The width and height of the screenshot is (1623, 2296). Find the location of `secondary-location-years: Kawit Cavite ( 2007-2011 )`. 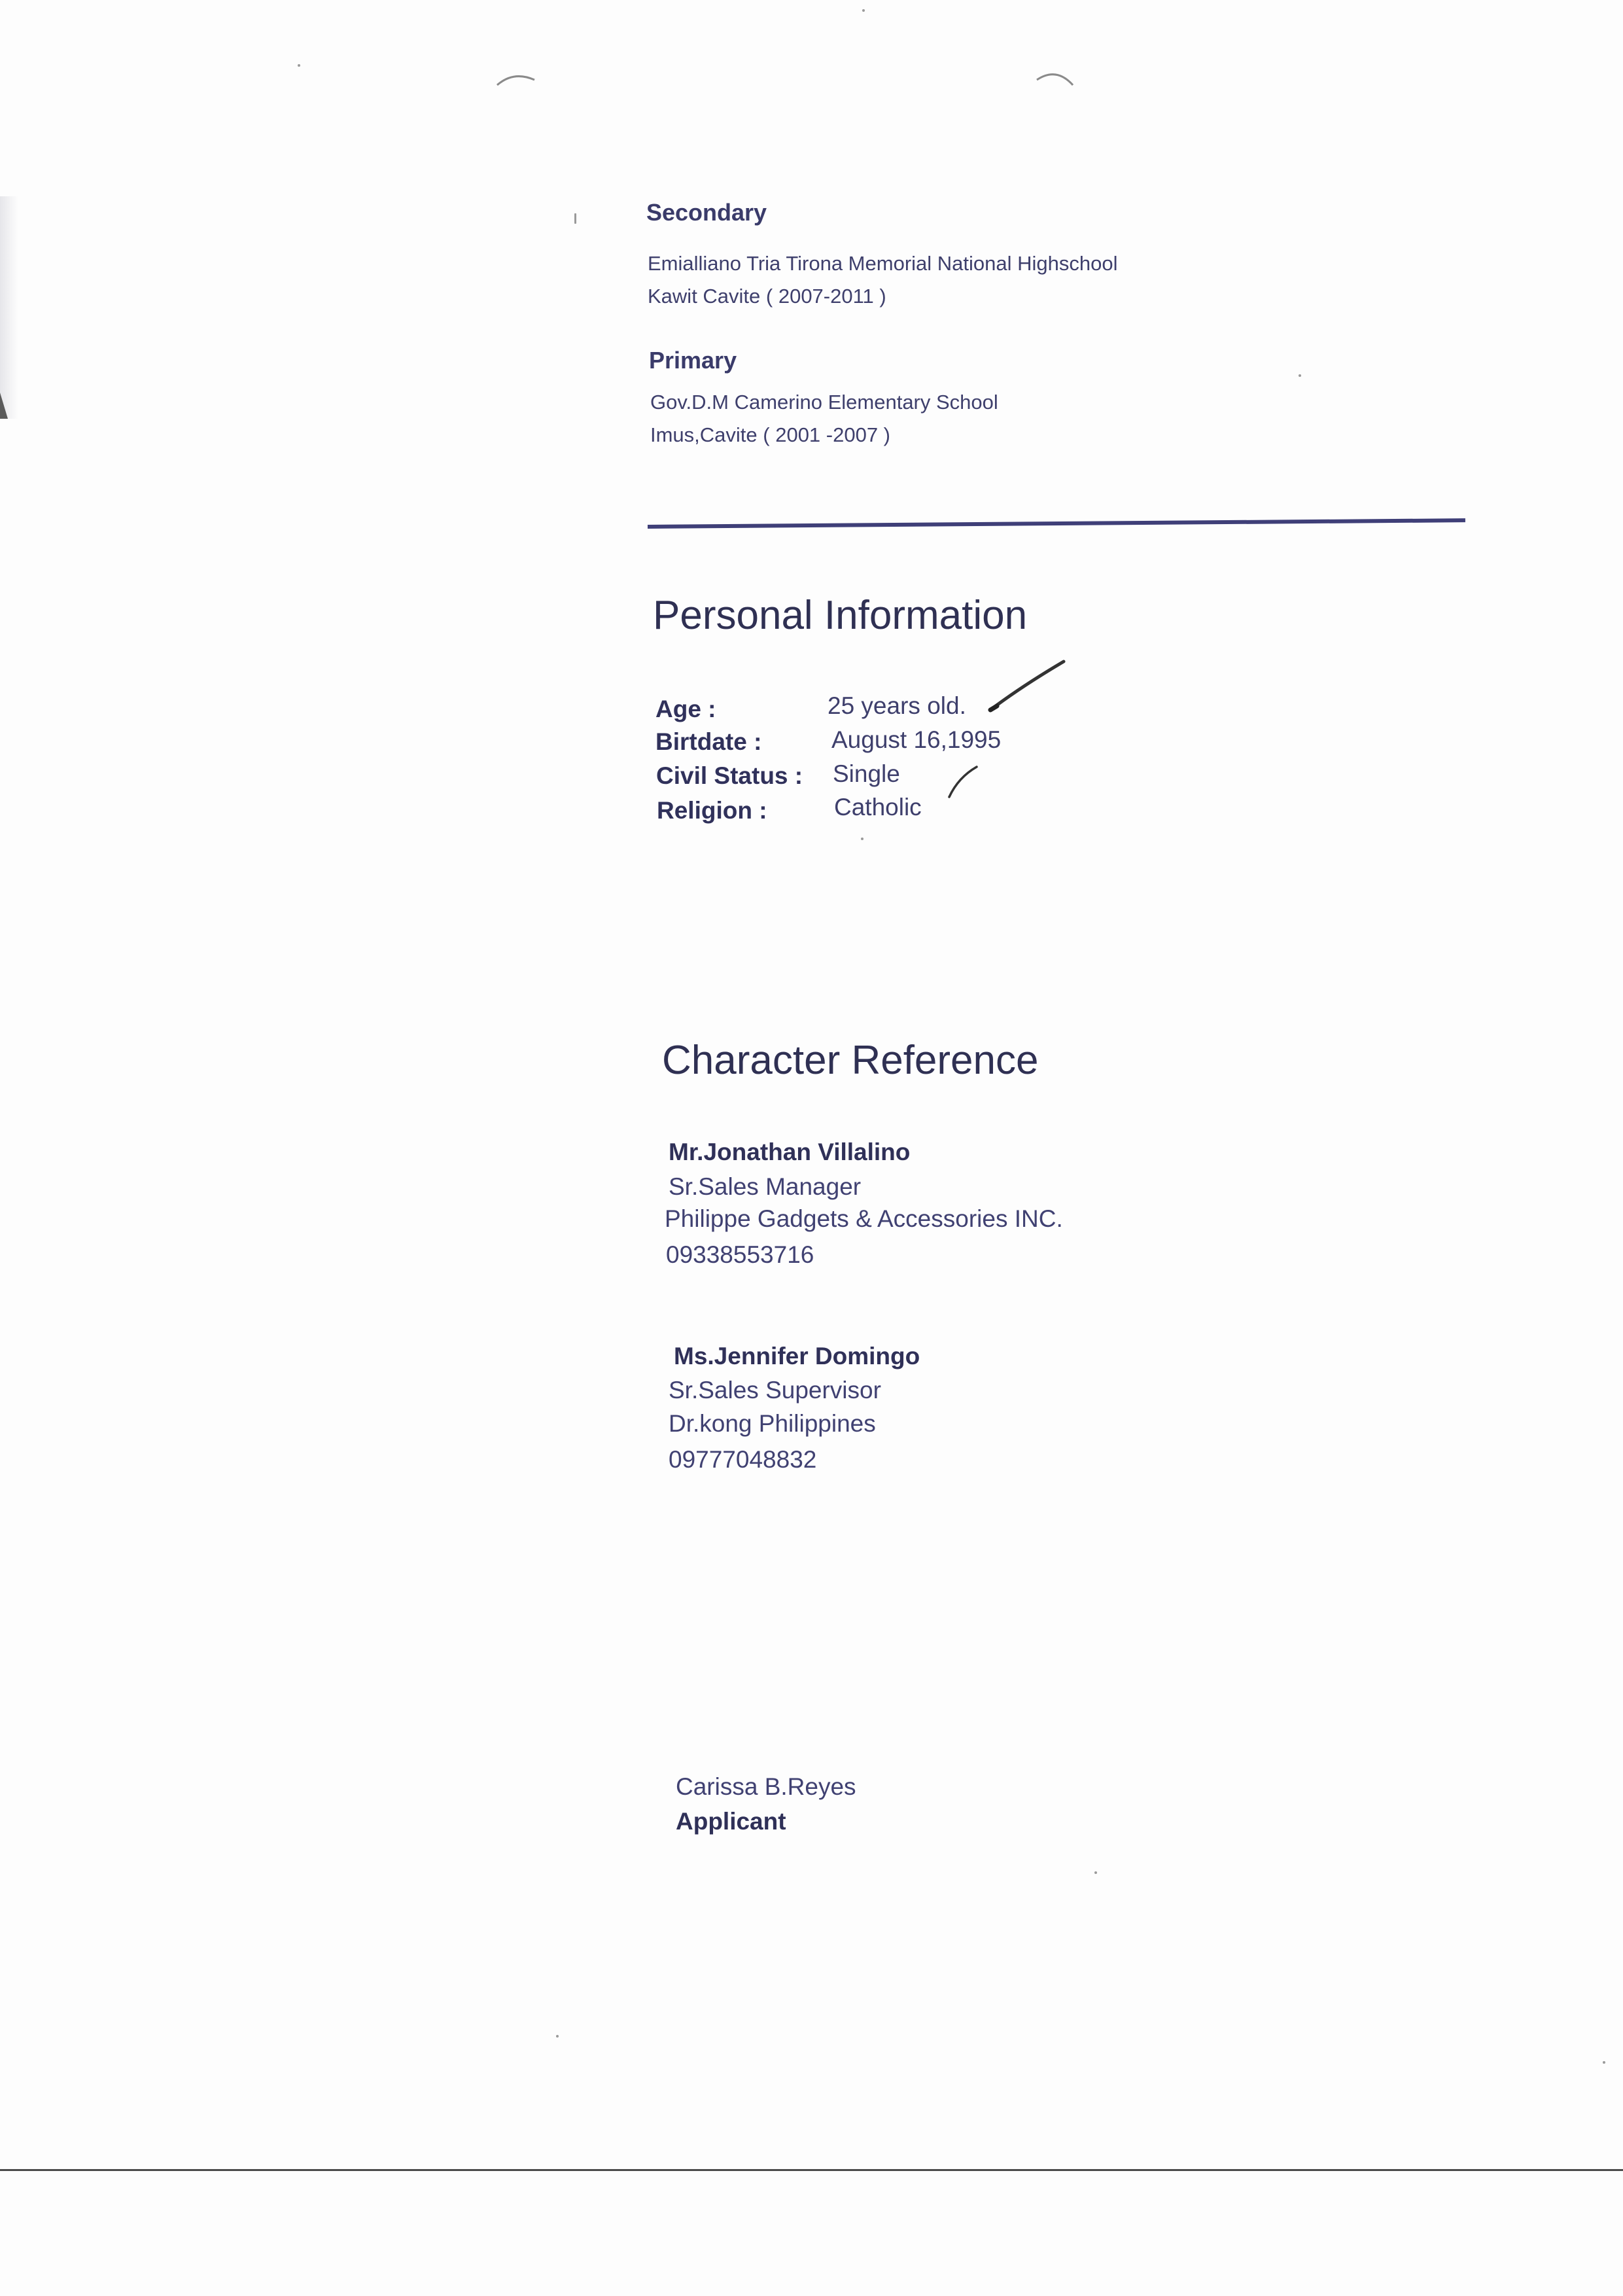

secondary-location-years: Kawit Cavite ( 2007-2011 ) is located at coordinates (767, 296).